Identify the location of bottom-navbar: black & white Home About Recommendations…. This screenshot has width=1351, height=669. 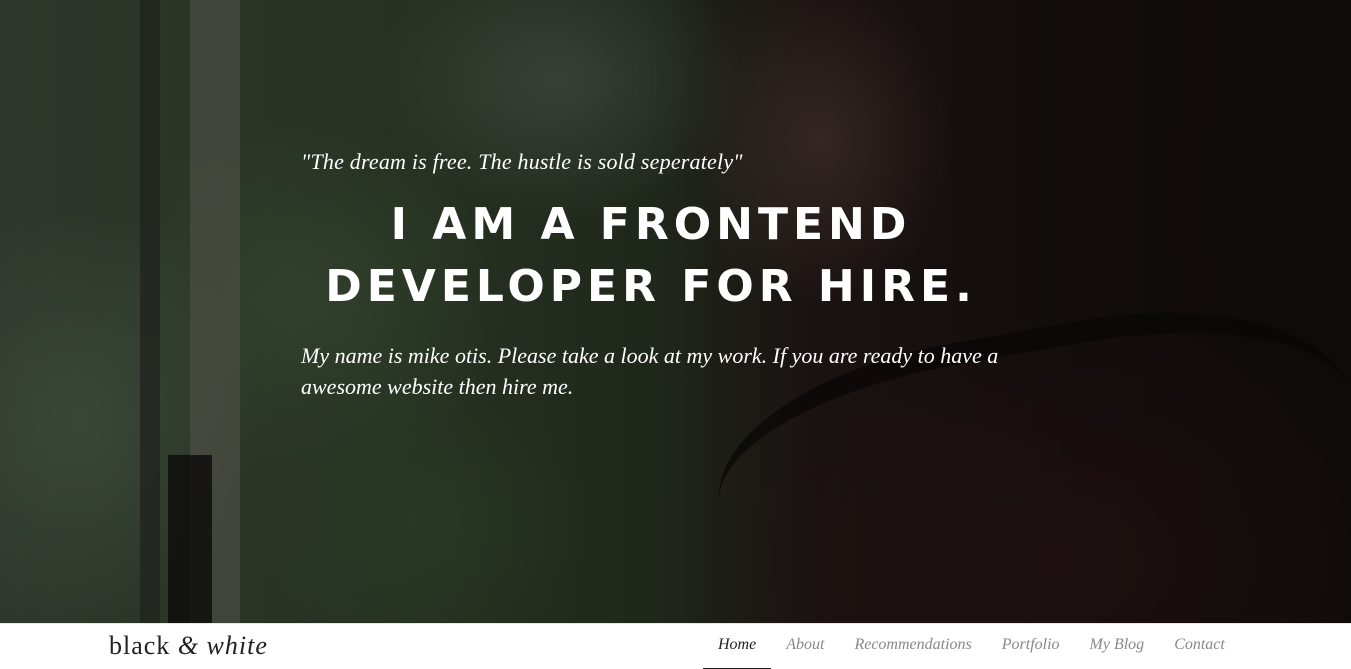
(675, 646).